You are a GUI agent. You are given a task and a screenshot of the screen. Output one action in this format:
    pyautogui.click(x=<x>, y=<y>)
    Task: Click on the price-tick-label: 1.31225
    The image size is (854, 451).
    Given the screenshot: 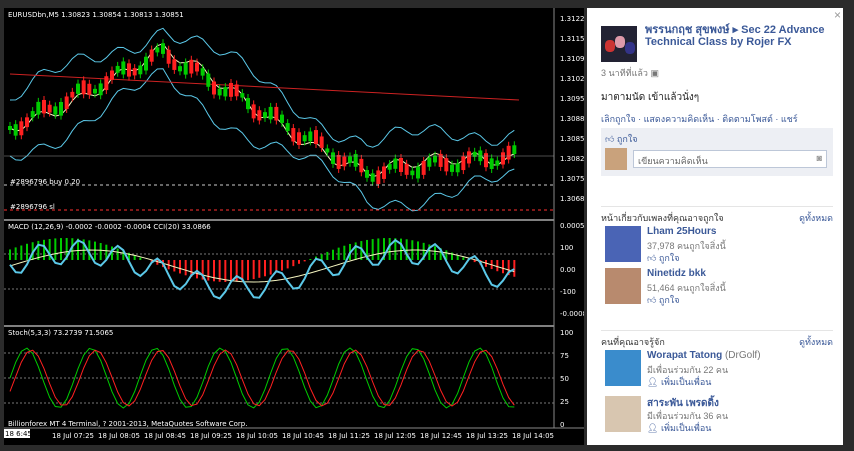 What is the action you would take?
    pyautogui.click(x=572, y=19)
    